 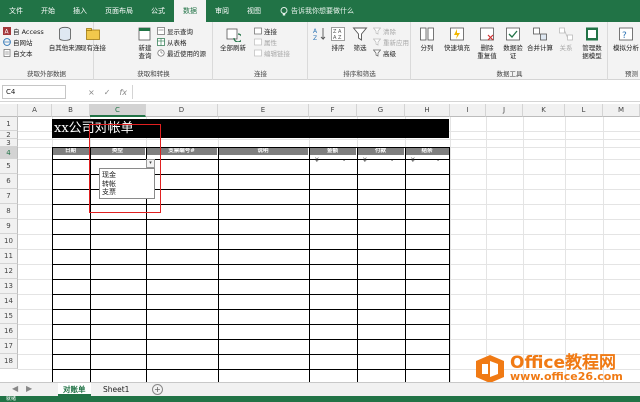 What do you see at coordinates (23, 31) in the screenshot?
I see `from-access-button: A 自 Access` at bounding box center [23, 31].